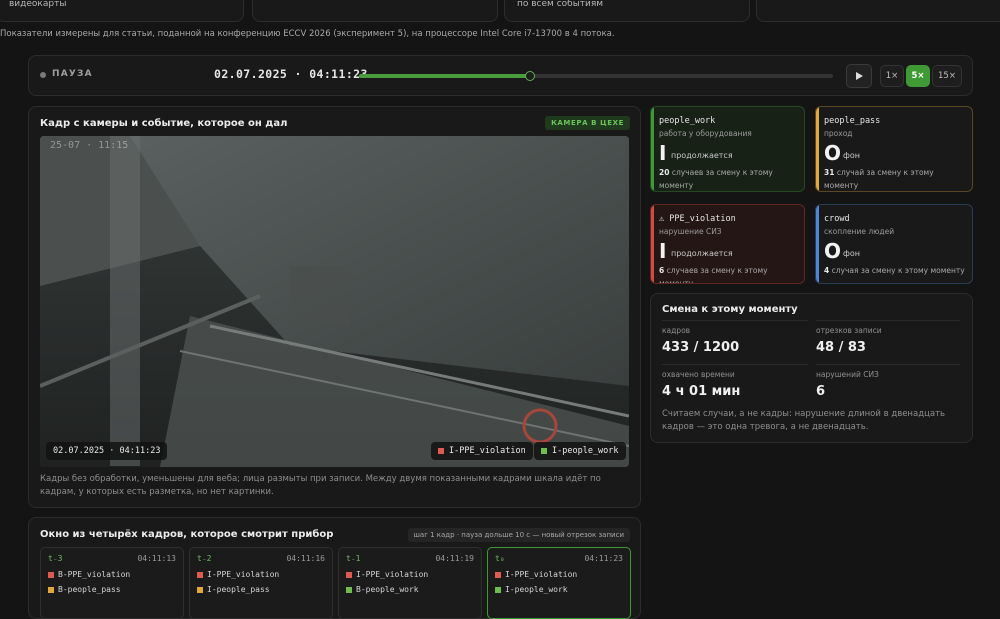  I want to click on event-description: проход, so click(838, 133).